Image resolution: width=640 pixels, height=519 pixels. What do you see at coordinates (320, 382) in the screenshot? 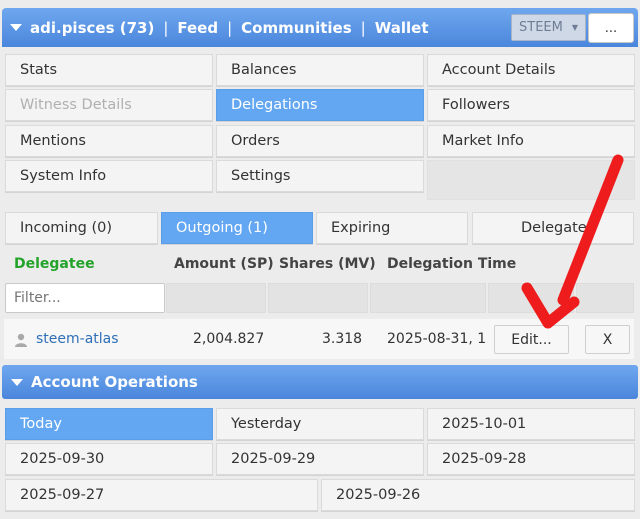
I see `account-operations-header: Account Operations` at bounding box center [320, 382].